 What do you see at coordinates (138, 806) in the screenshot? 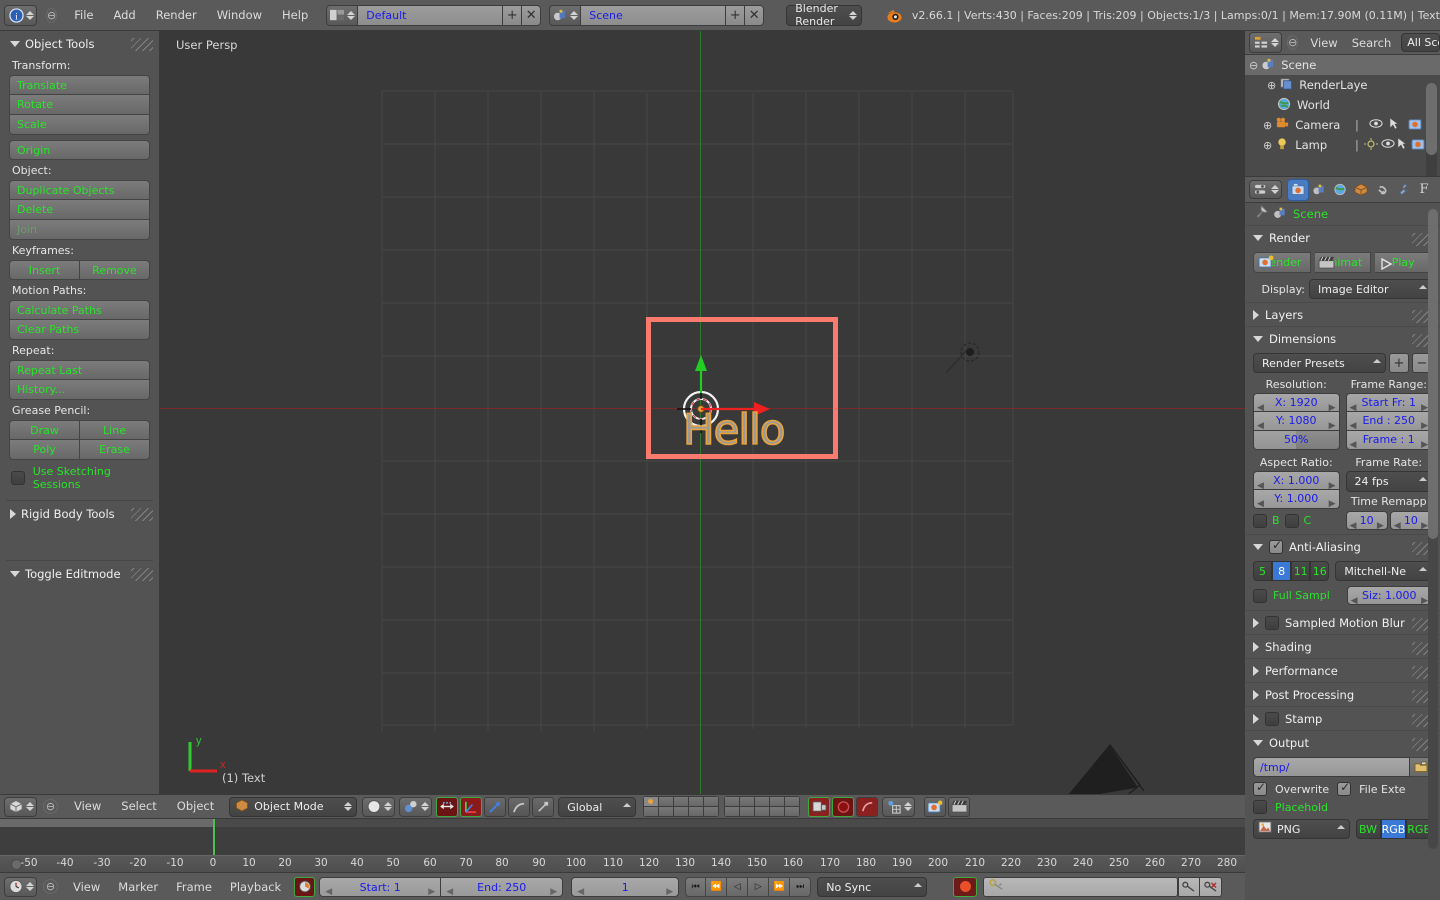
I see `viewport-menu-select: Select` at bounding box center [138, 806].